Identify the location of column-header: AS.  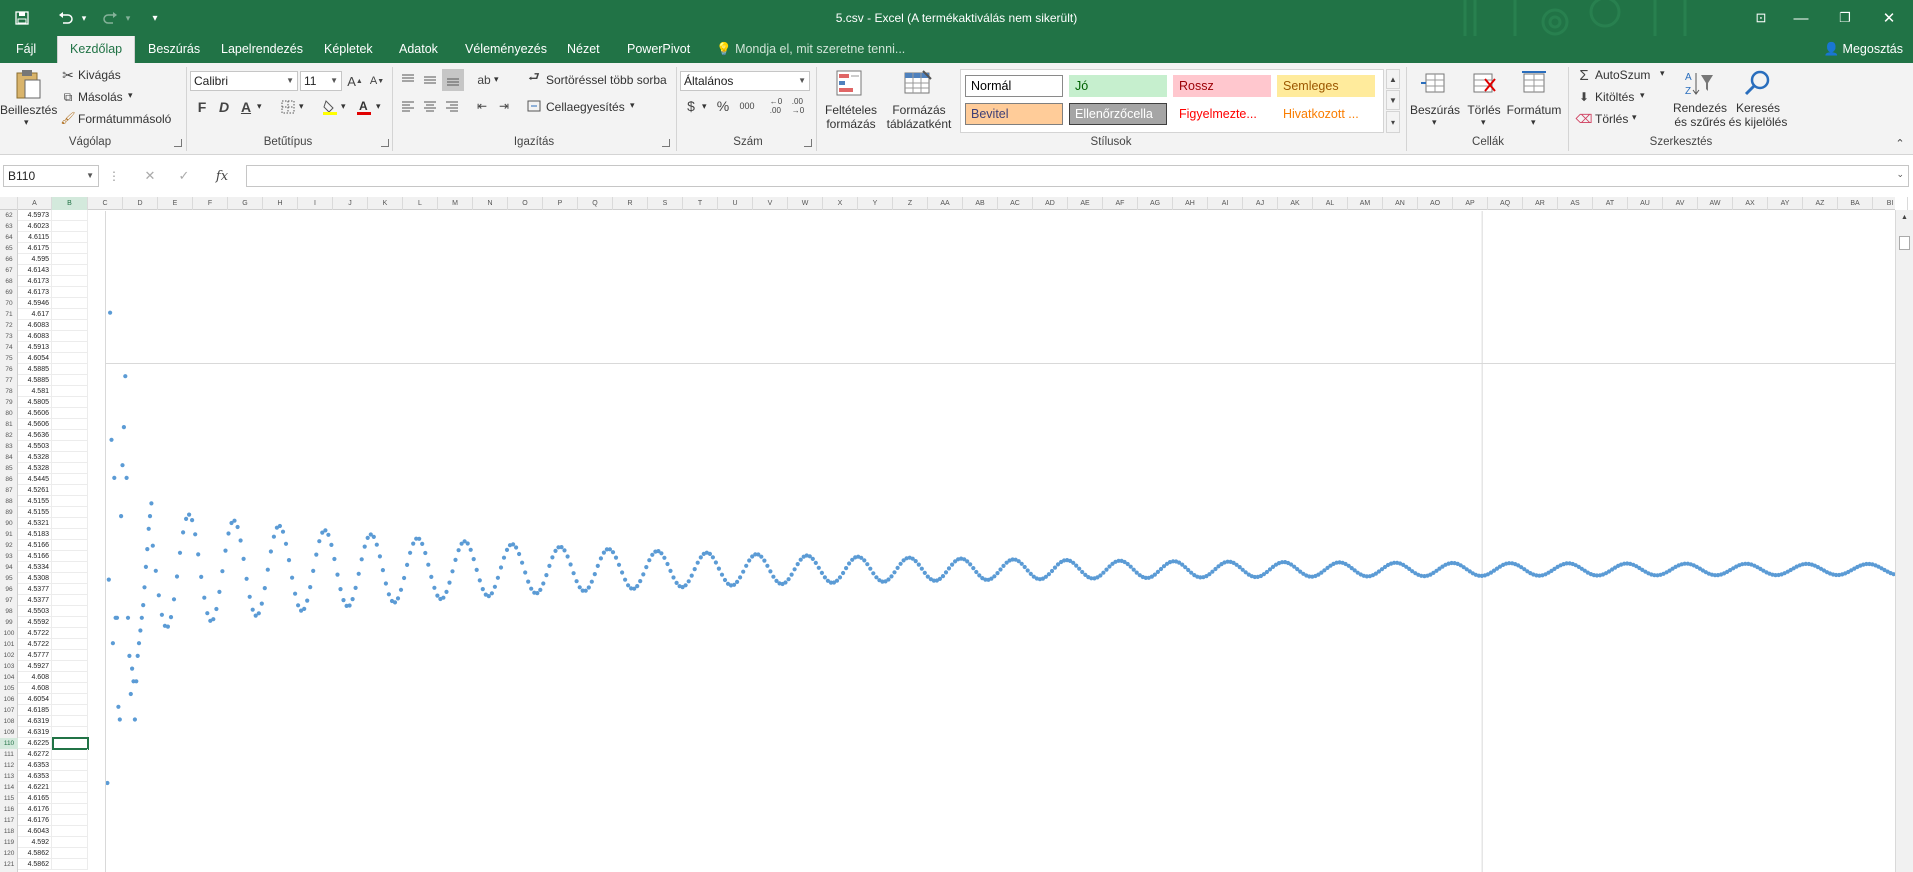
(1575, 203).